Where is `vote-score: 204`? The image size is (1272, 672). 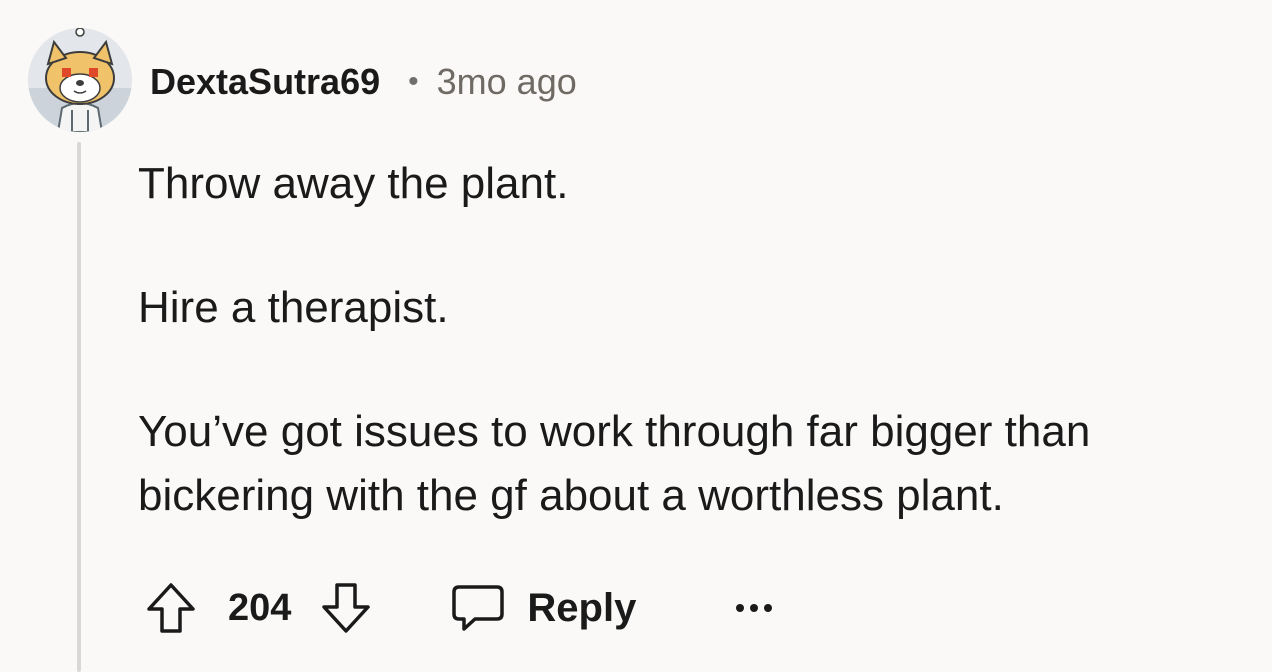 vote-score: 204 is located at coordinates (260, 607).